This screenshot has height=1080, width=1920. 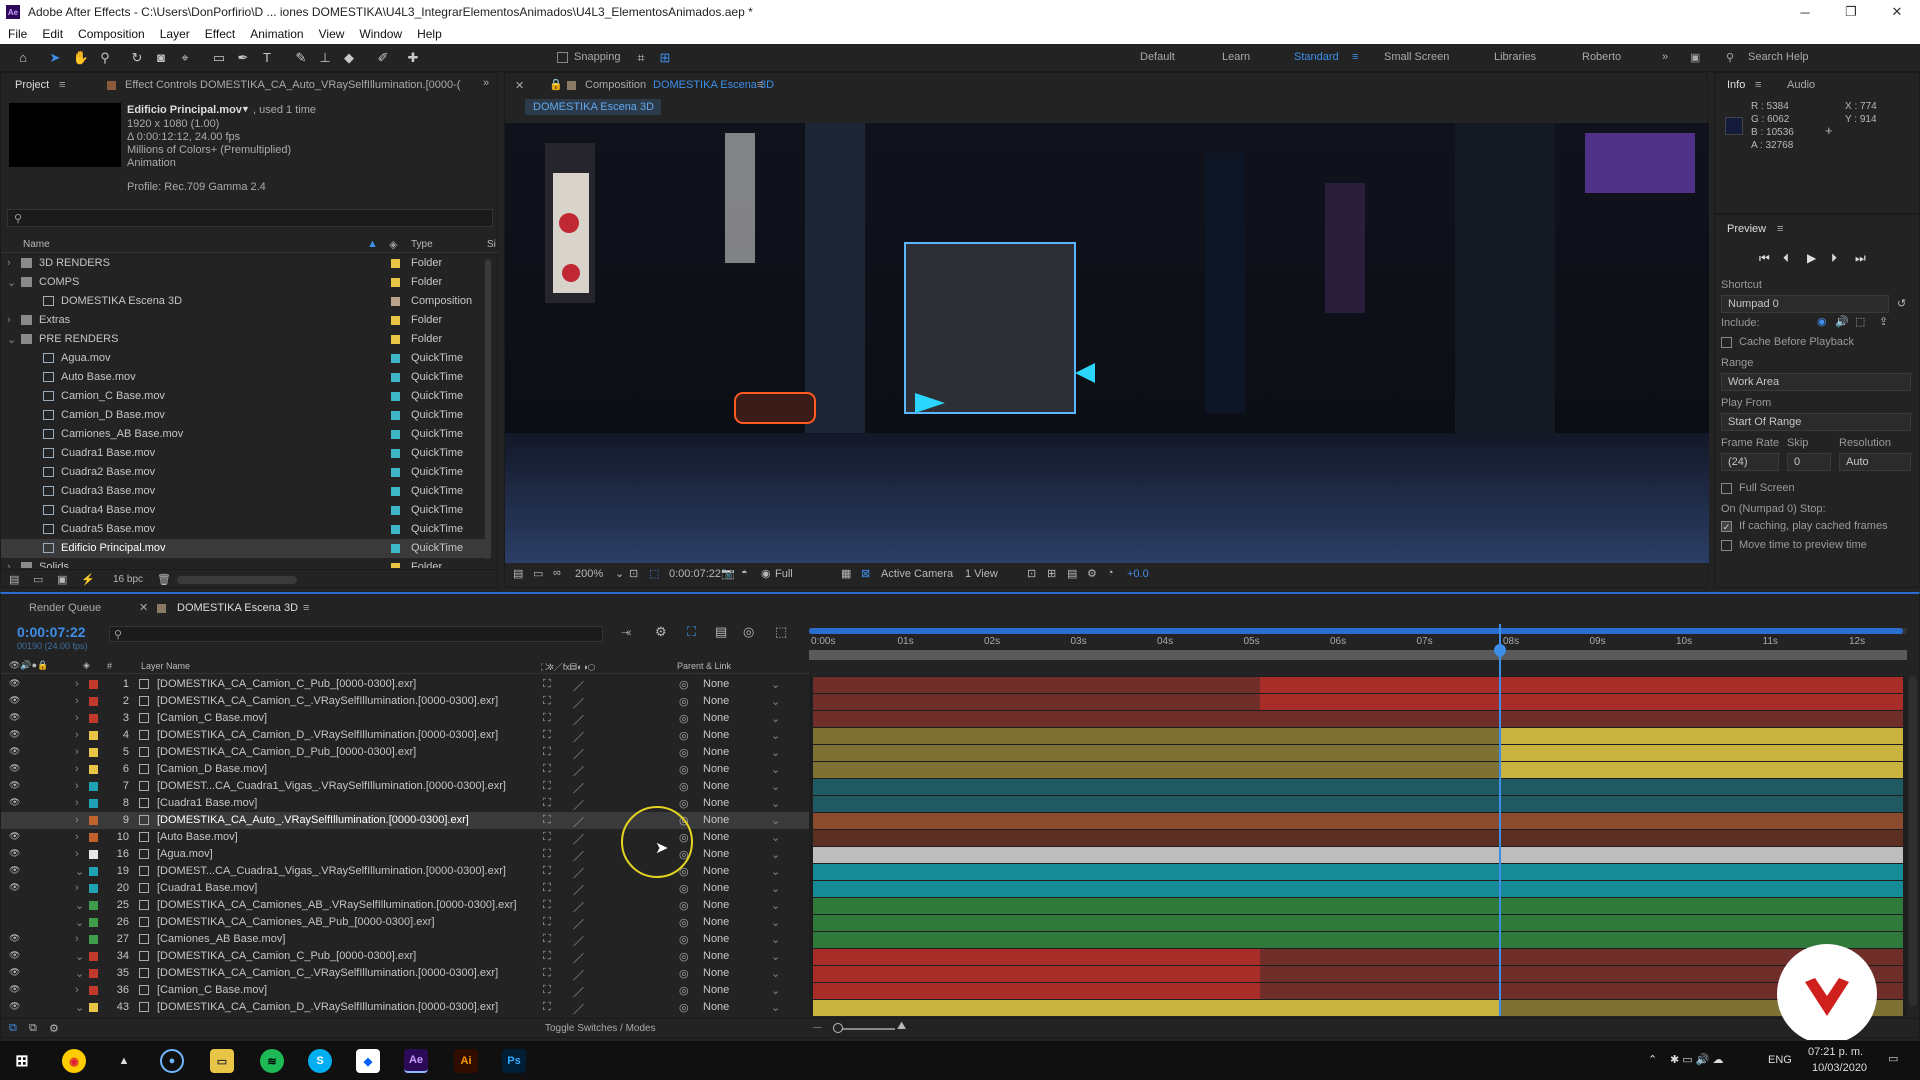 What do you see at coordinates (491, 244) in the screenshot?
I see `column-size: Si` at bounding box center [491, 244].